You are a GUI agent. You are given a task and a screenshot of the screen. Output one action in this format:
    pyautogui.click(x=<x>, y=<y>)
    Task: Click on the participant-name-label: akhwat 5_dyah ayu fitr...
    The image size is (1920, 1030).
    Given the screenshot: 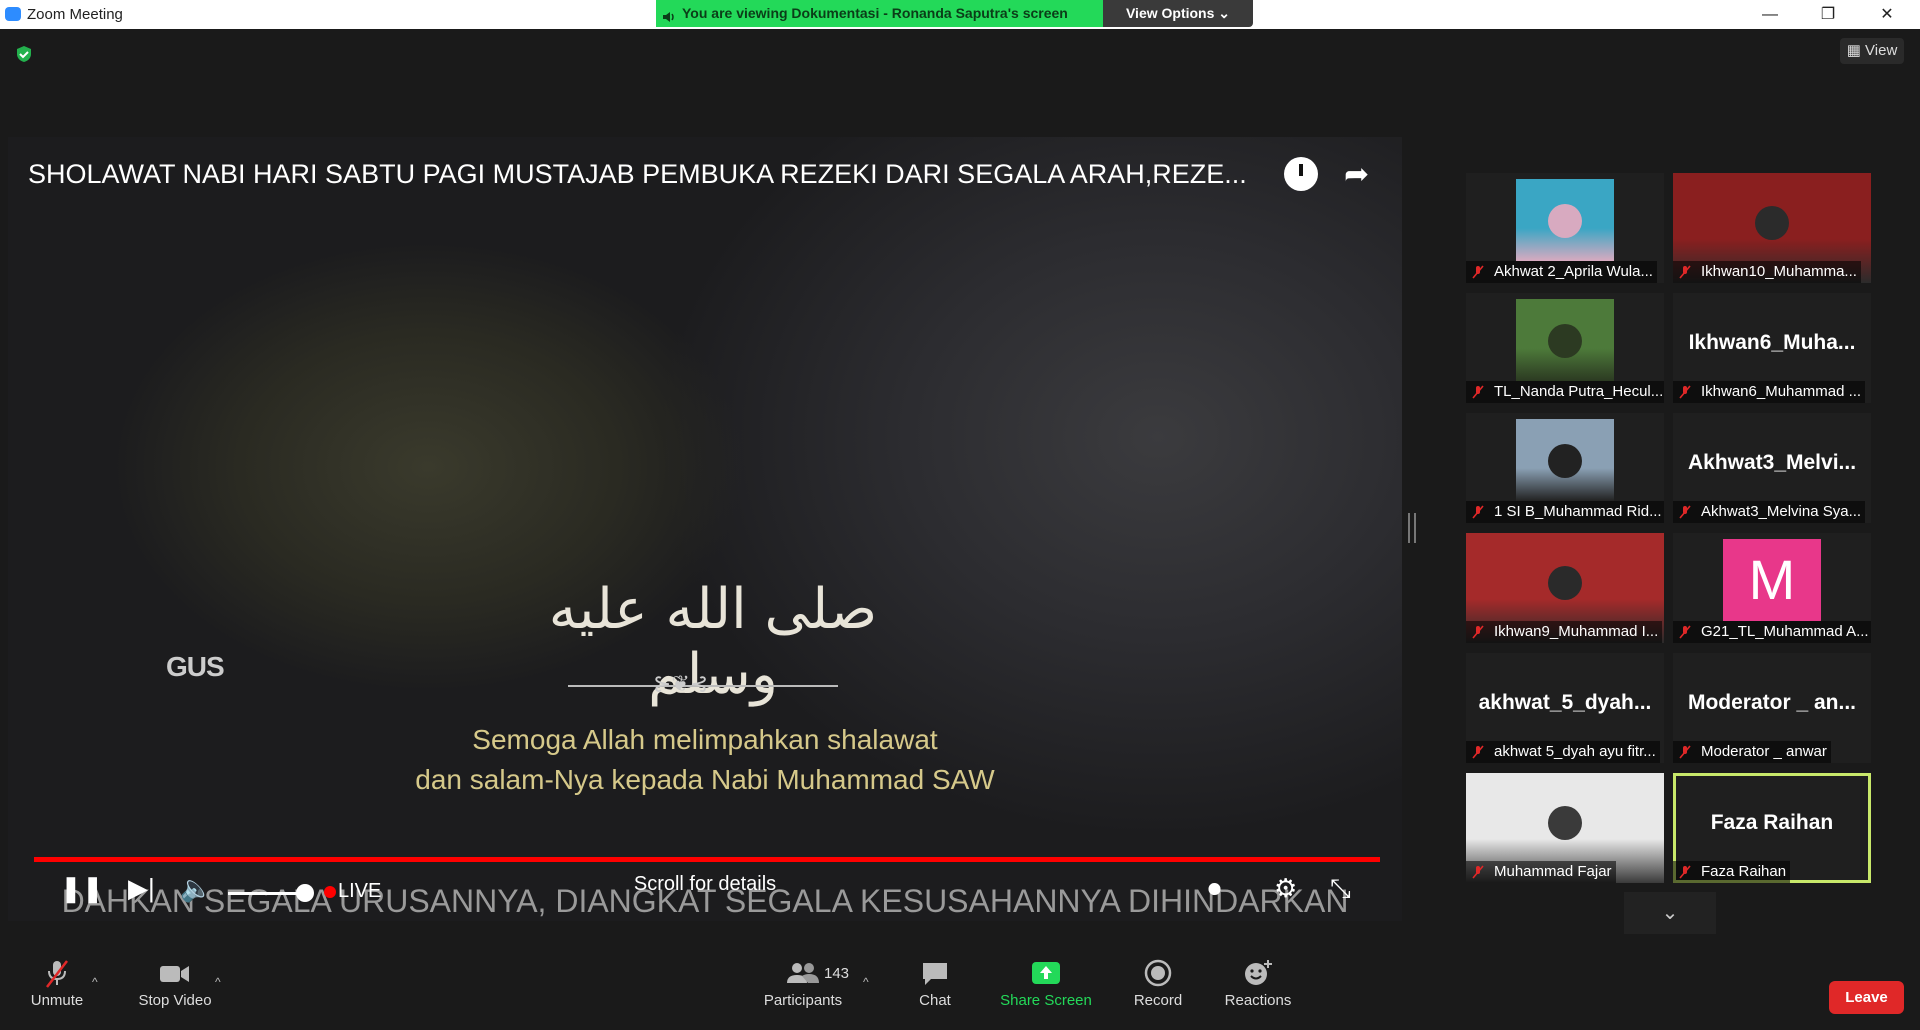 What is the action you would take?
    pyautogui.click(x=1563, y=752)
    